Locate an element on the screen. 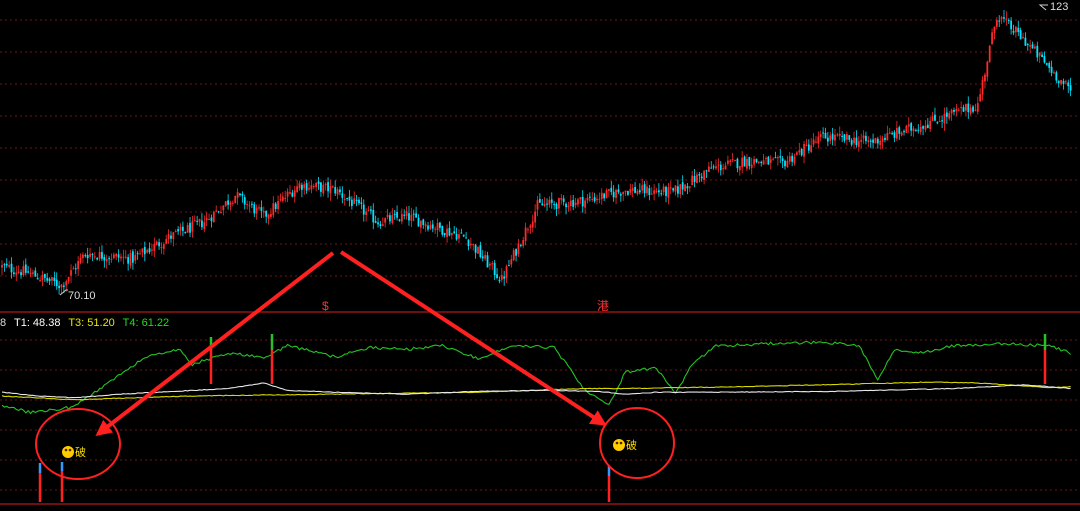 The height and width of the screenshot is (511, 1080). dollar-marker: $ is located at coordinates (325, 306).